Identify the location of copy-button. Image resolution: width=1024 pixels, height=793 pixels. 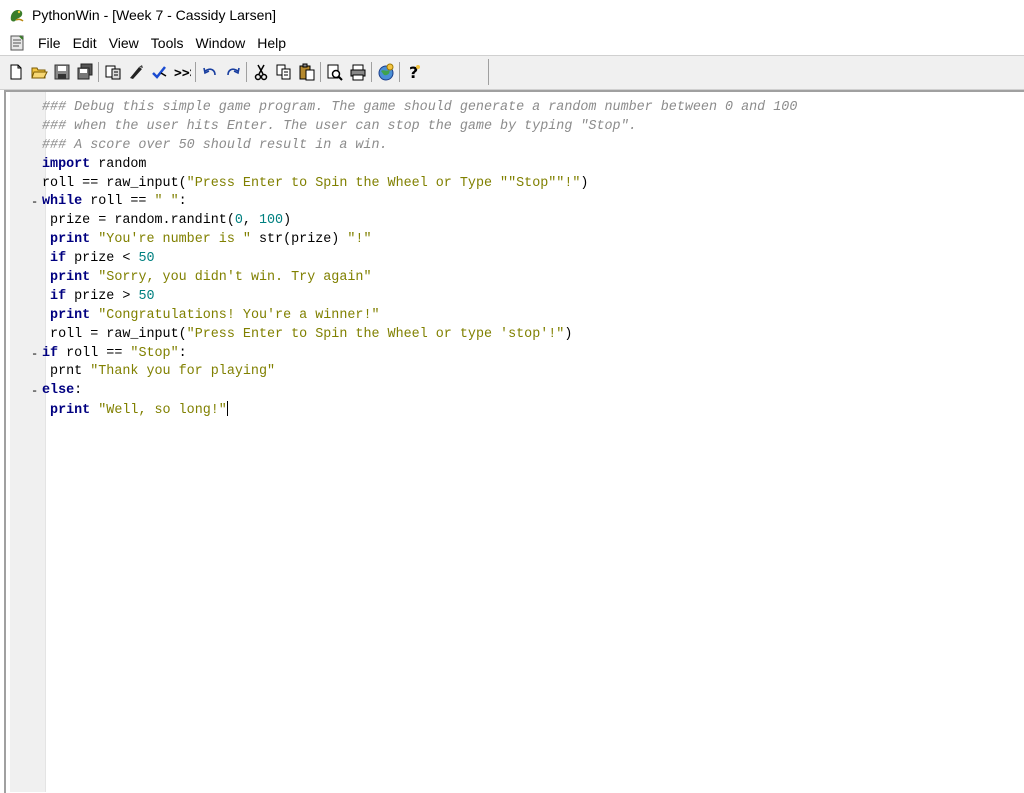
(283, 72).